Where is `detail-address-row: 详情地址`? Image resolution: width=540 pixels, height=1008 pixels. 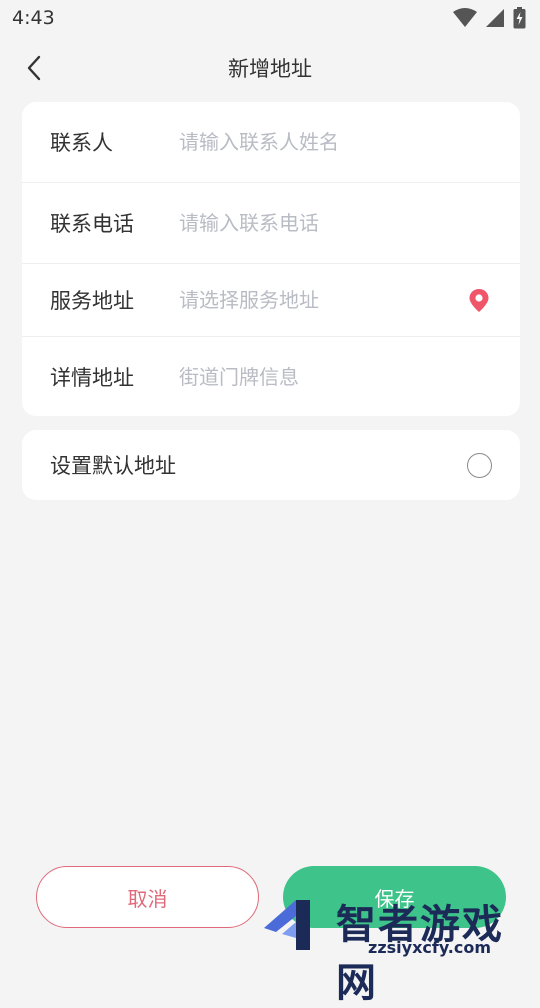
detail-address-row: 详情地址 is located at coordinates (271, 376).